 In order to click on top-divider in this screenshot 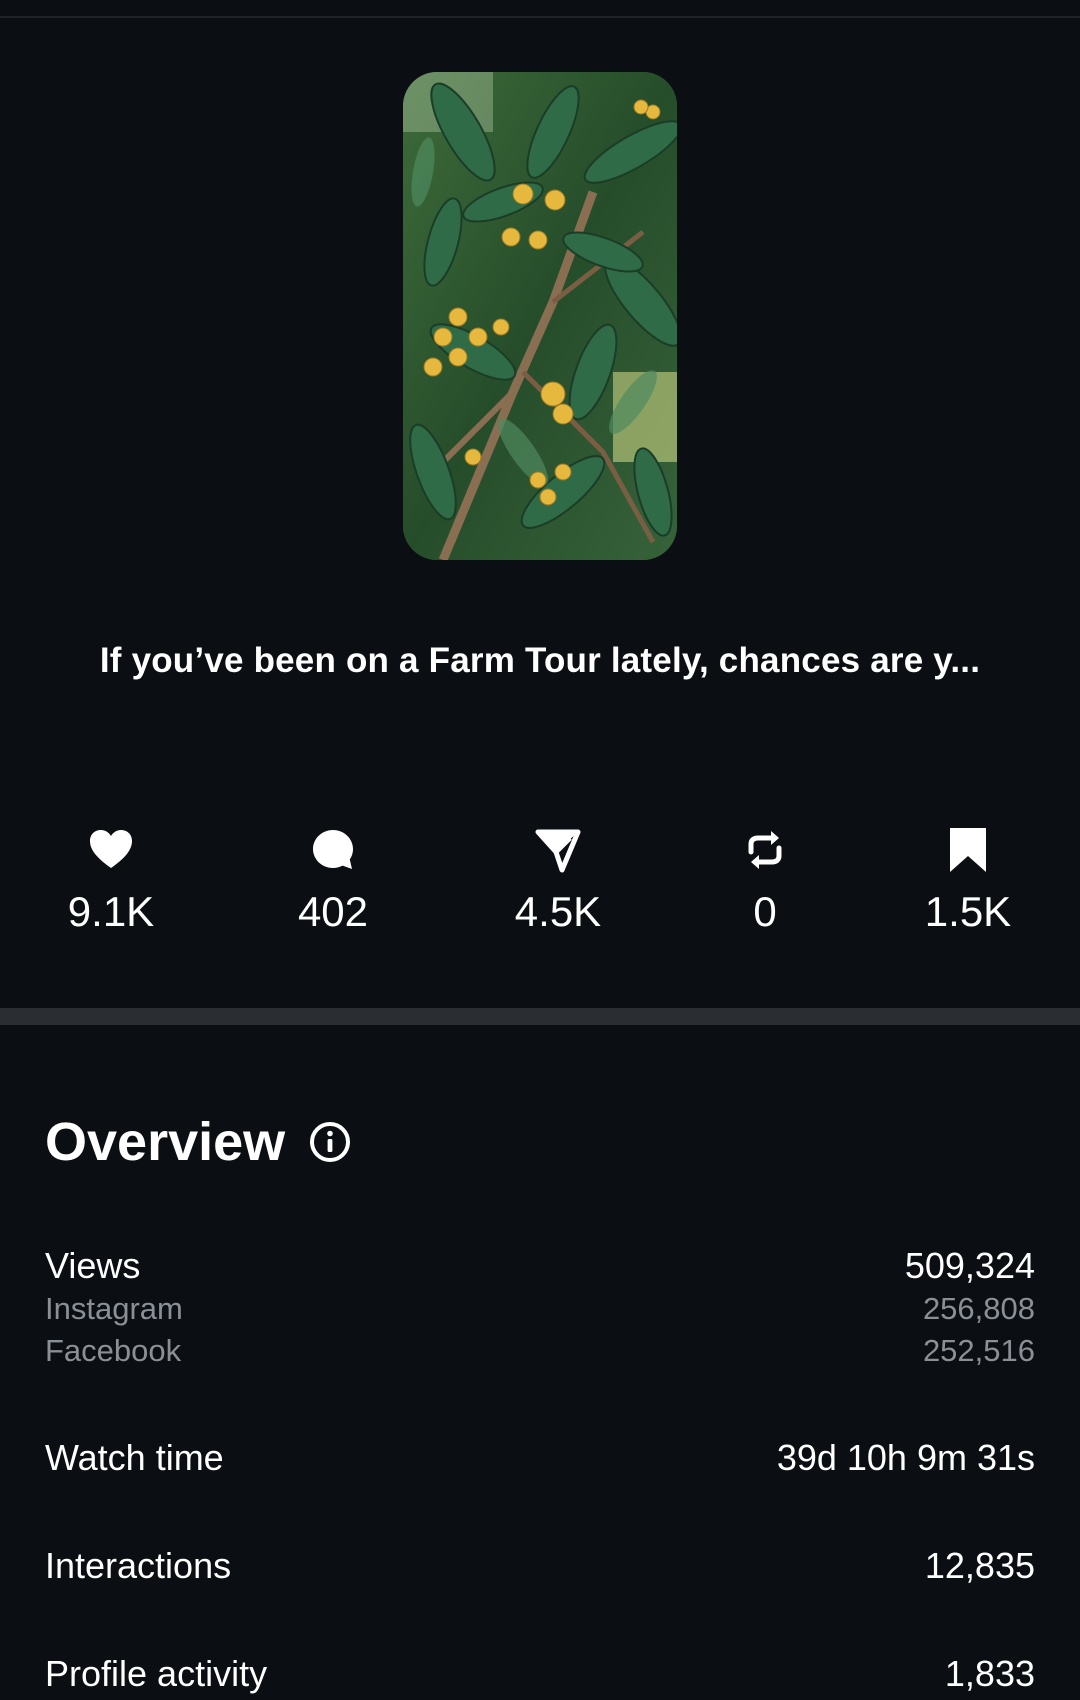, I will do `click(540, 17)`.